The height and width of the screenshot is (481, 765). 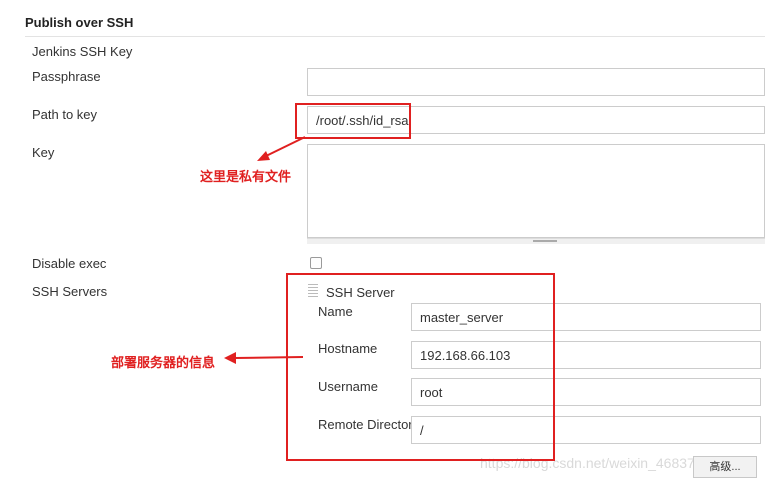 I want to click on arrow-to-server-info-icon, so click(x=264, y=358).